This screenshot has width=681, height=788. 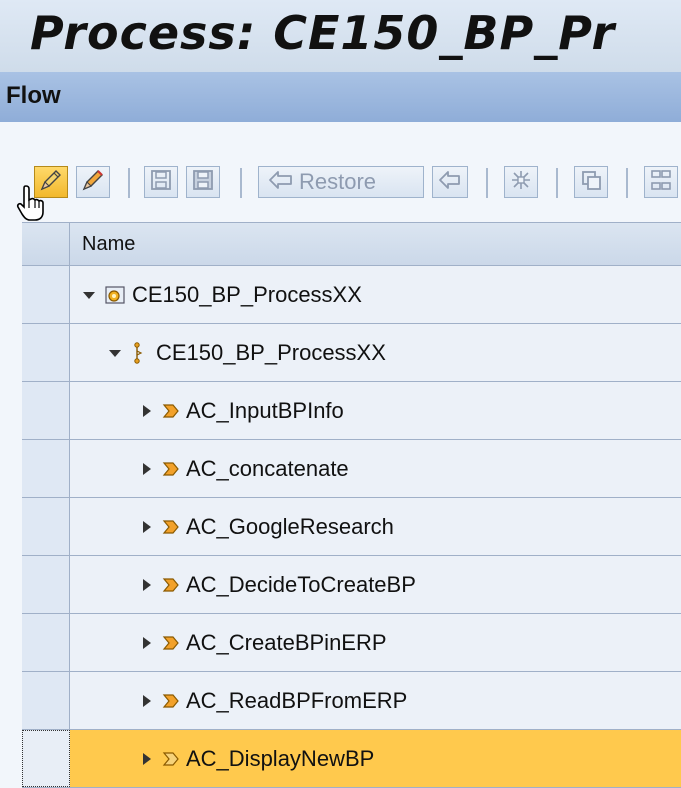 I want to click on toolbar: Restore, so click(x=340, y=183).